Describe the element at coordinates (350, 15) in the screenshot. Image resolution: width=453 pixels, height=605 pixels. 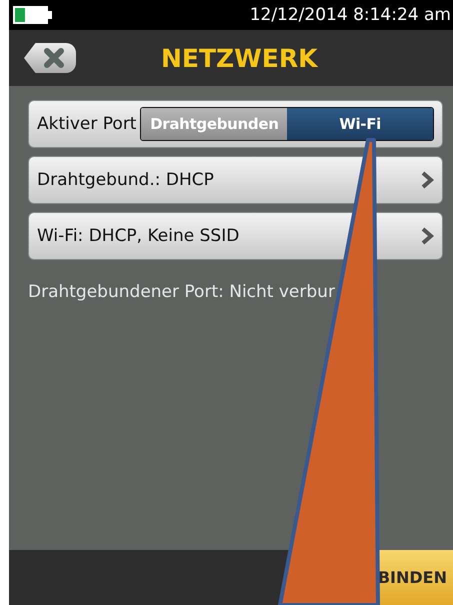
I see `datetime: 12/12/2014 8:14:24 am` at that location.